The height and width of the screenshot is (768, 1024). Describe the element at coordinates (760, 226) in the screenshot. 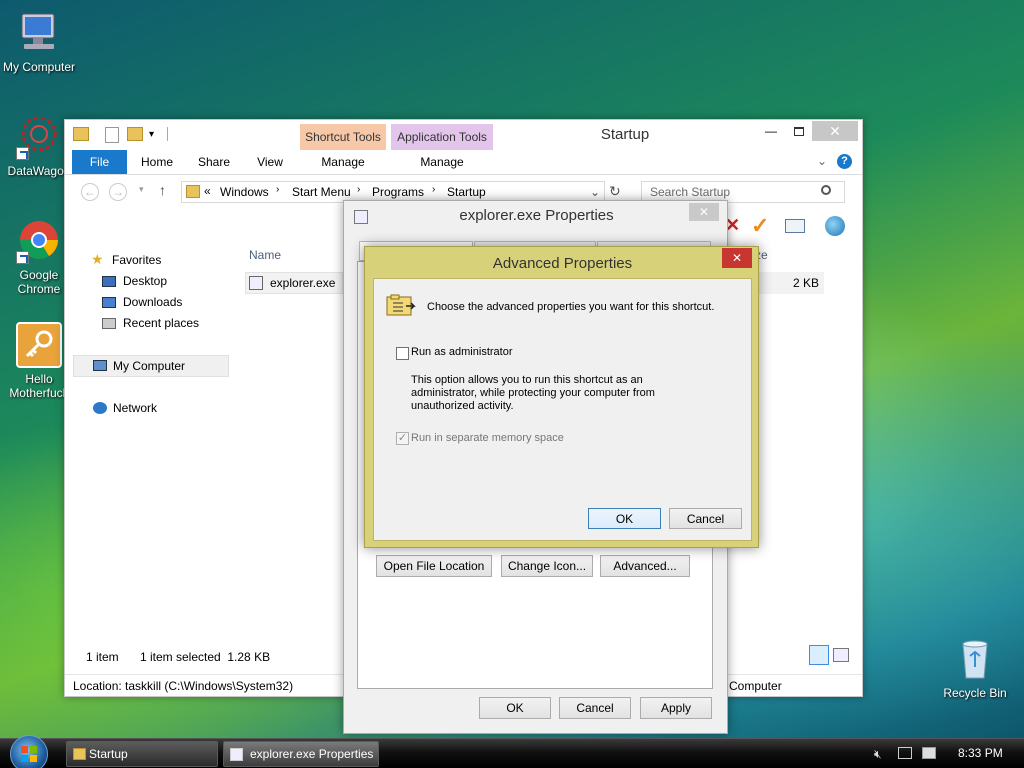

I see `checkmark-icon: ✓` at that location.